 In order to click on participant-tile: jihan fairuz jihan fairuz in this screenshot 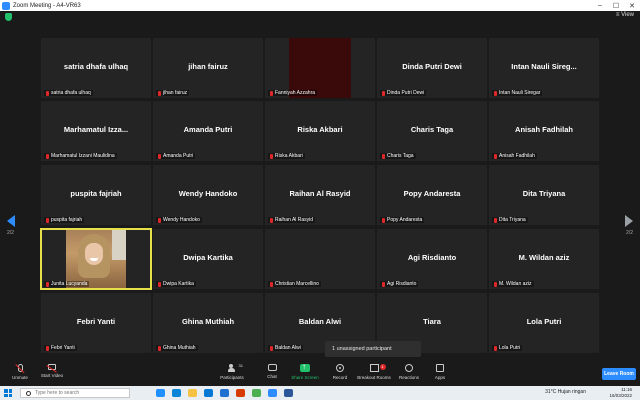, I will do `click(208, 68)`.